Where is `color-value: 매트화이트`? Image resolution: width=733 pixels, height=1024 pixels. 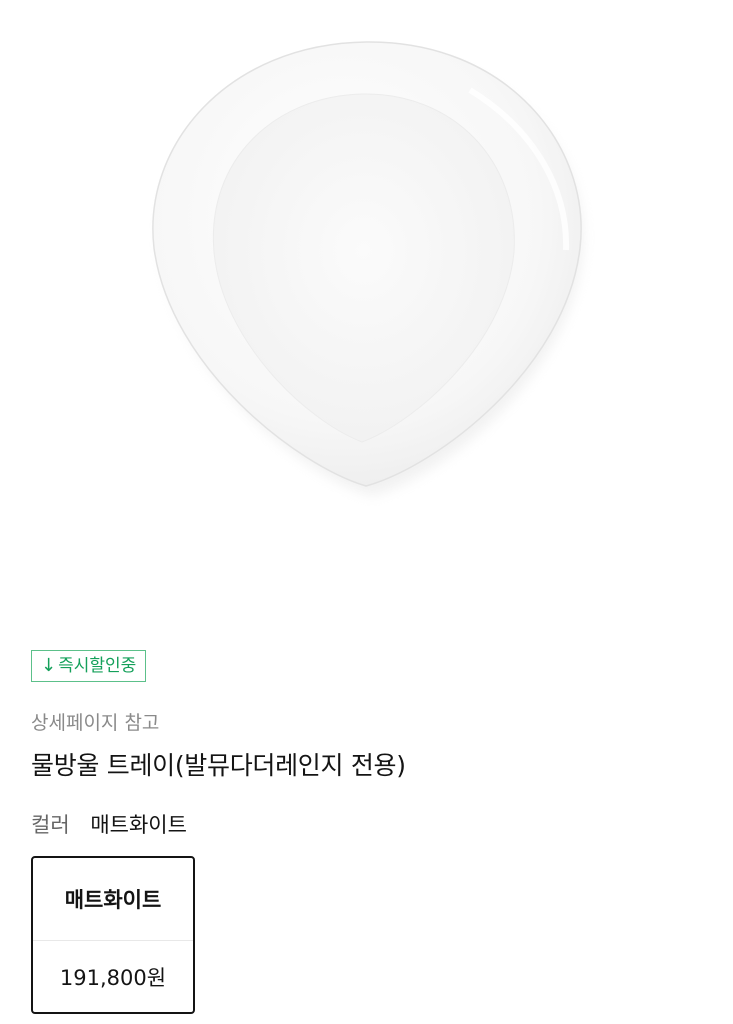
color-value: 매트화이트 is located at coordinates (138, 825).